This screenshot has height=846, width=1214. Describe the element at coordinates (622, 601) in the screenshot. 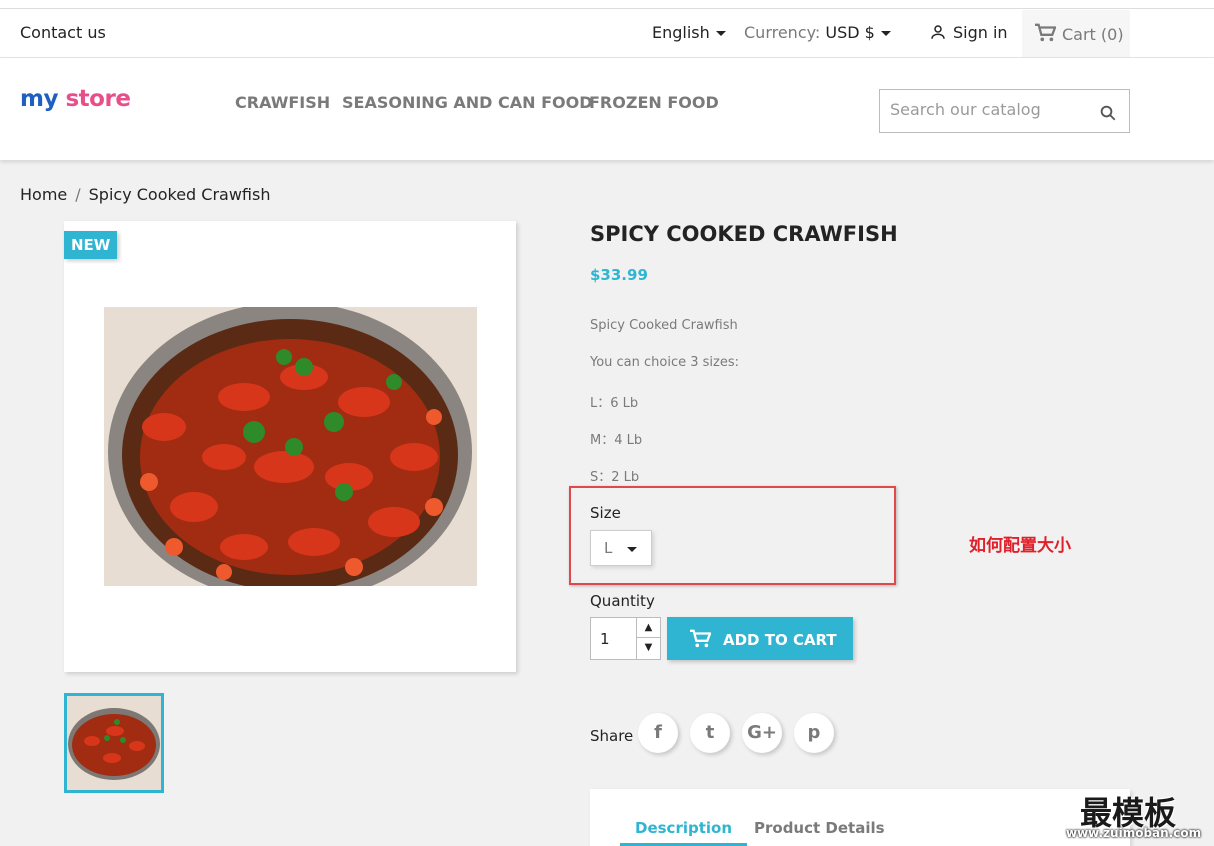

I see `quantity-label: Quantity` at that location.